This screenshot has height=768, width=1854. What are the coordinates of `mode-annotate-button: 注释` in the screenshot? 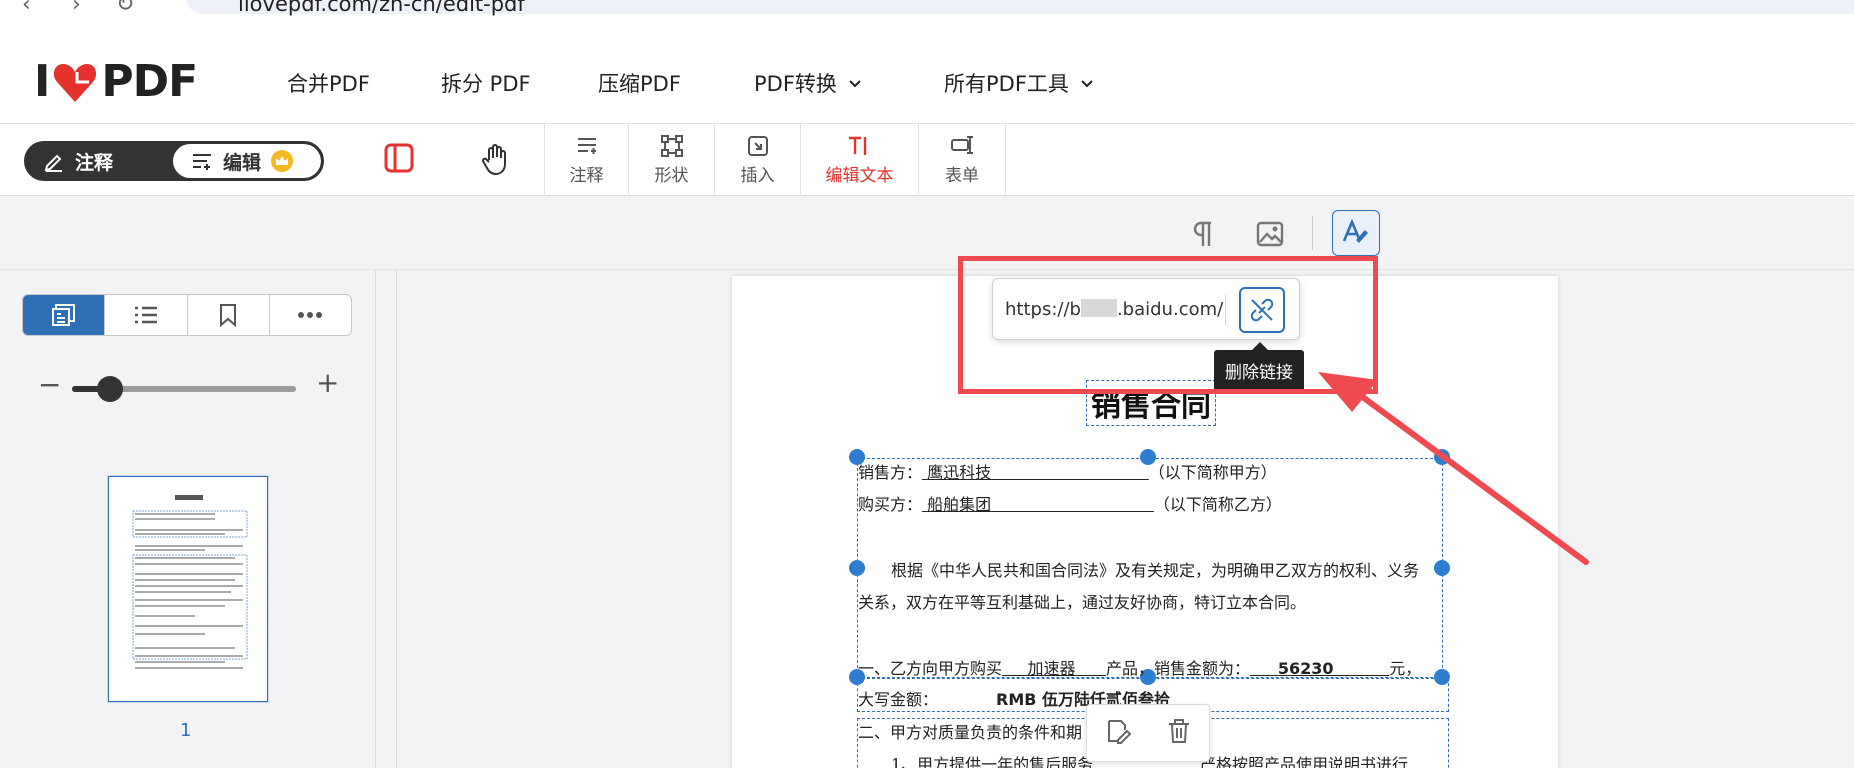 It's located at (100, 161).